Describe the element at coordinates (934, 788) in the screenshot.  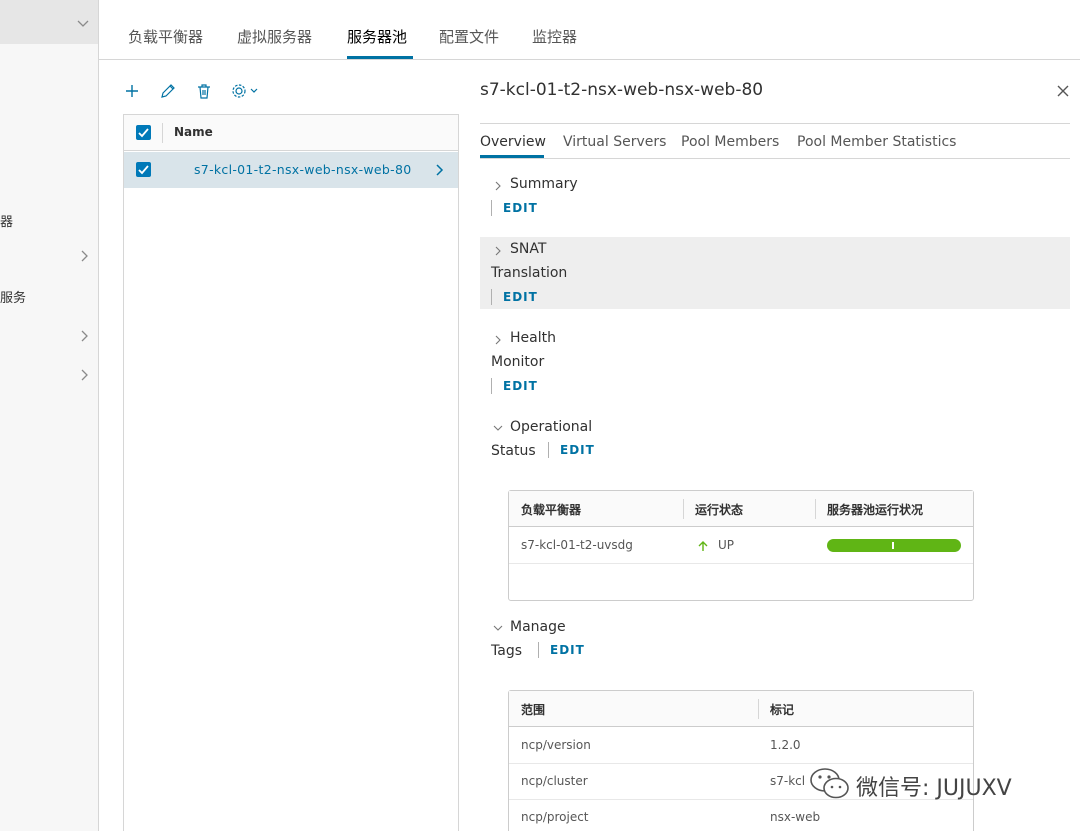
I see `watermark-text: 微信号: JUJUXV` at that location.